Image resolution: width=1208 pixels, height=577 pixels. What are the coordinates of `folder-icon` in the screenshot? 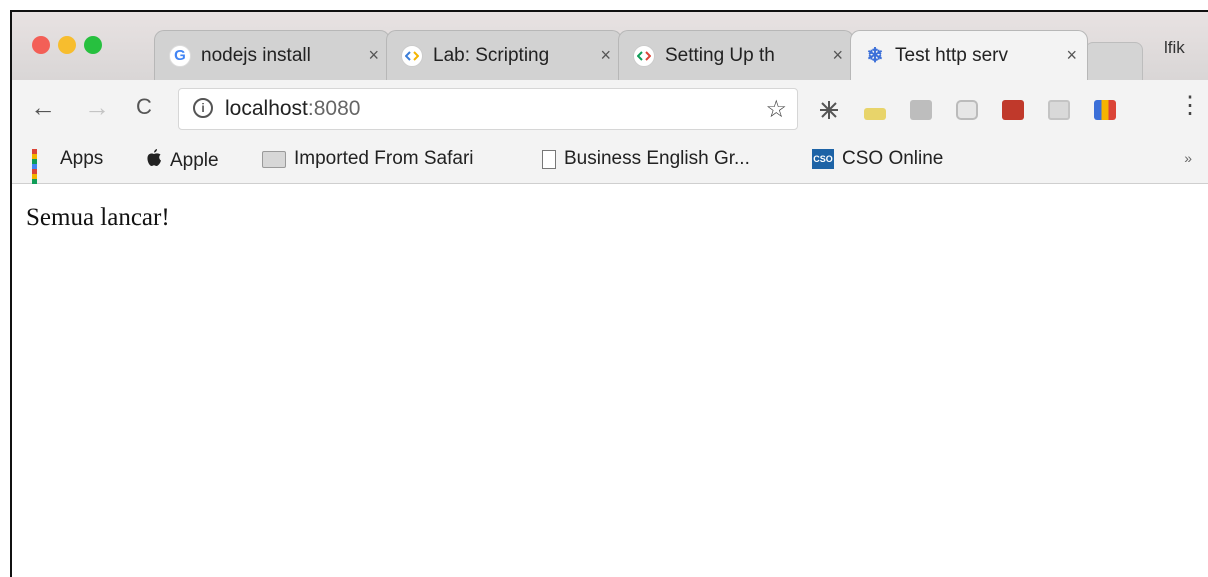 It's located at (274, 159).